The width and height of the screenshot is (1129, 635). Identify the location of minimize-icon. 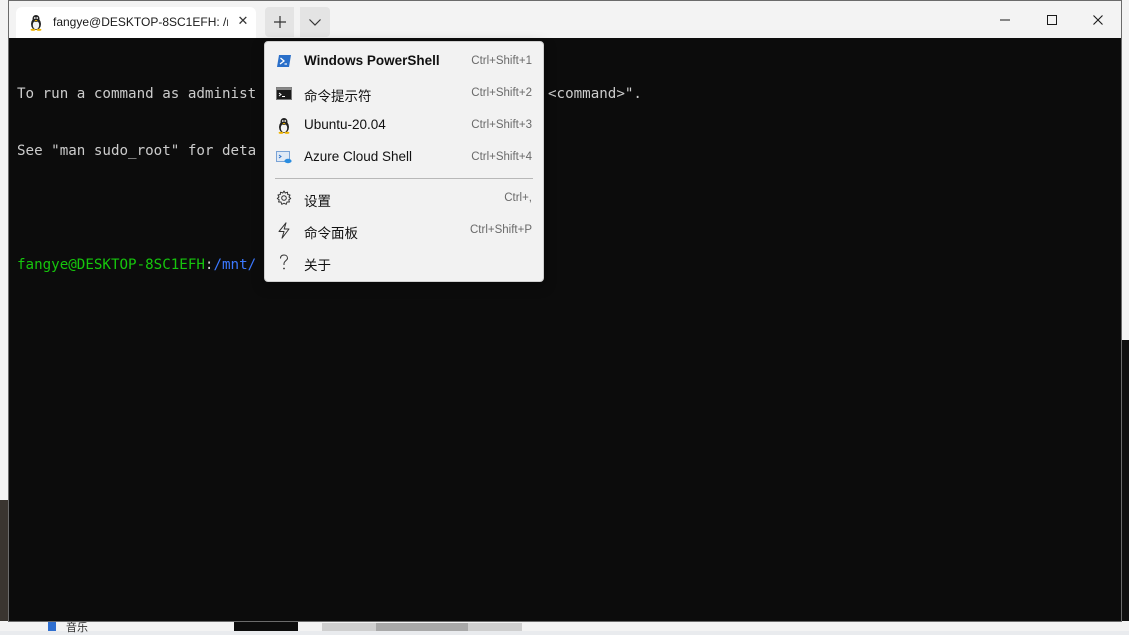
(1005, 19).